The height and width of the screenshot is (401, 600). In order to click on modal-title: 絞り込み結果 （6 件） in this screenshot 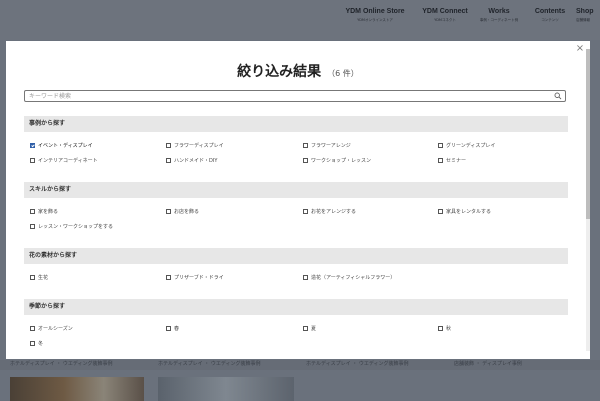, I will do `click(298, 72)`.